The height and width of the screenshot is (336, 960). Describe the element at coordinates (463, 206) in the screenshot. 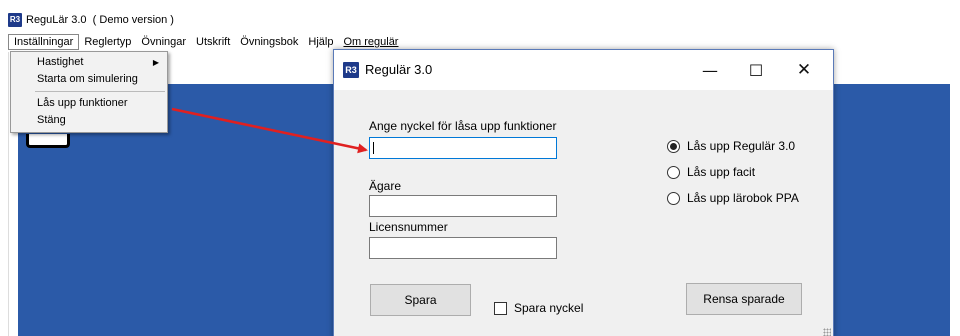

I see `owner-input` at that location.